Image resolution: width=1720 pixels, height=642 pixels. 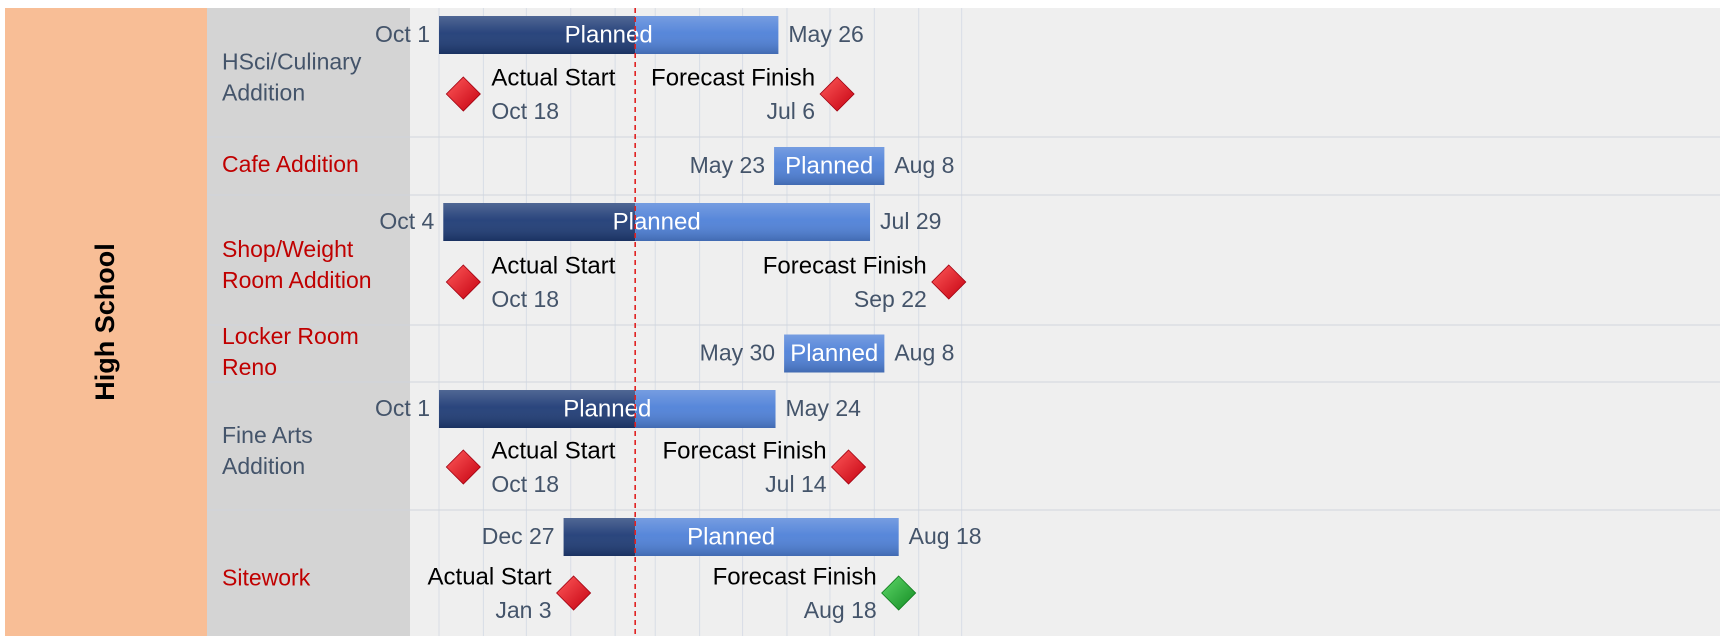 What do you see at coordinates (825, 34) in the screenshot?
I see `bar-end-date: May 26` at bounding box center [825, 34].